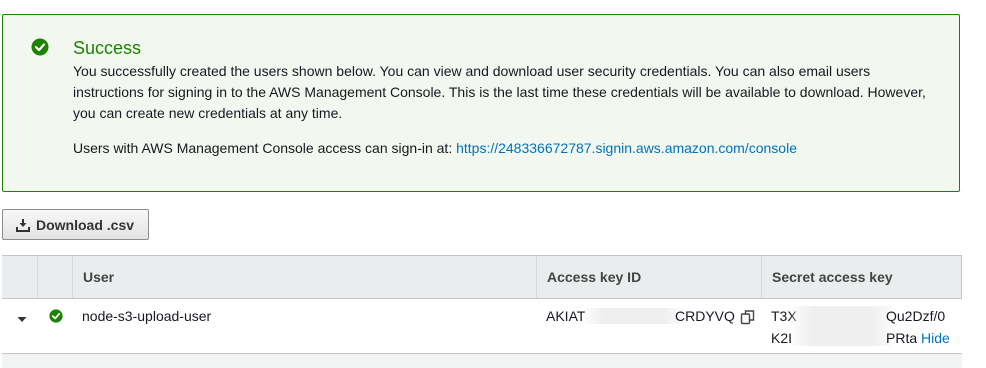 This screenshot has width=986, height=368. I want to click on secret-key-line2-end: PRta Hide, so click(918, 338).